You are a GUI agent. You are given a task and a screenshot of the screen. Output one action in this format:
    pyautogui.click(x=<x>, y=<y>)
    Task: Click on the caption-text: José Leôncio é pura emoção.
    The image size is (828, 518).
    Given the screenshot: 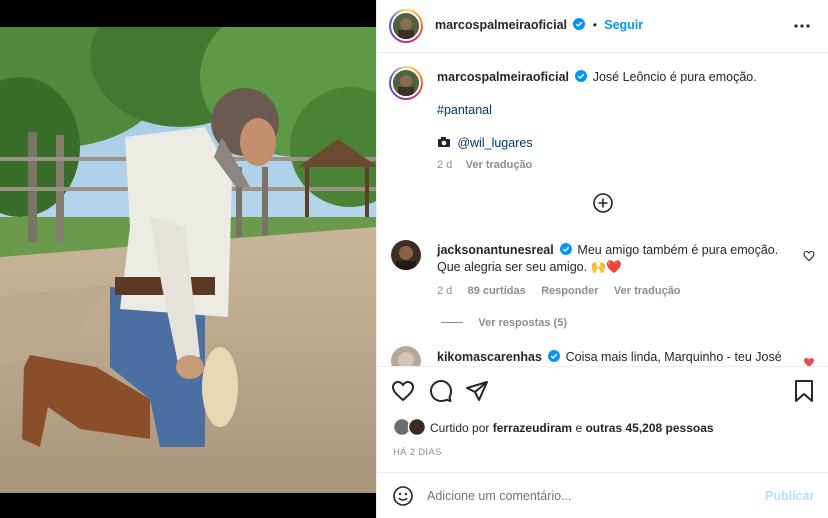 What is the action you would take?
    pyautogui.click(x=674, y=77)
    